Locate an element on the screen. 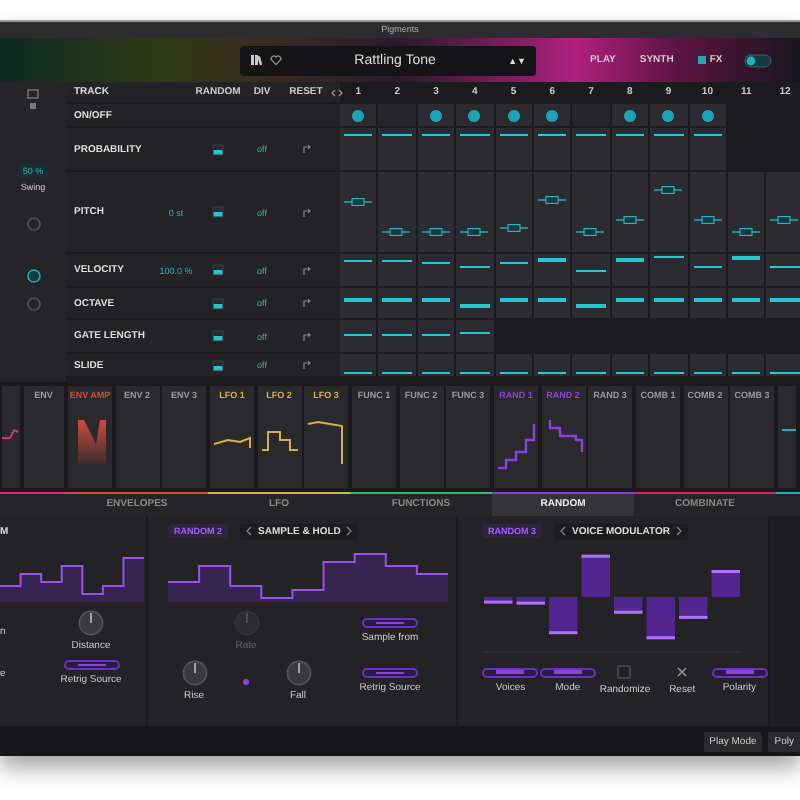  switch-icon is located at coordinates (758, 60).